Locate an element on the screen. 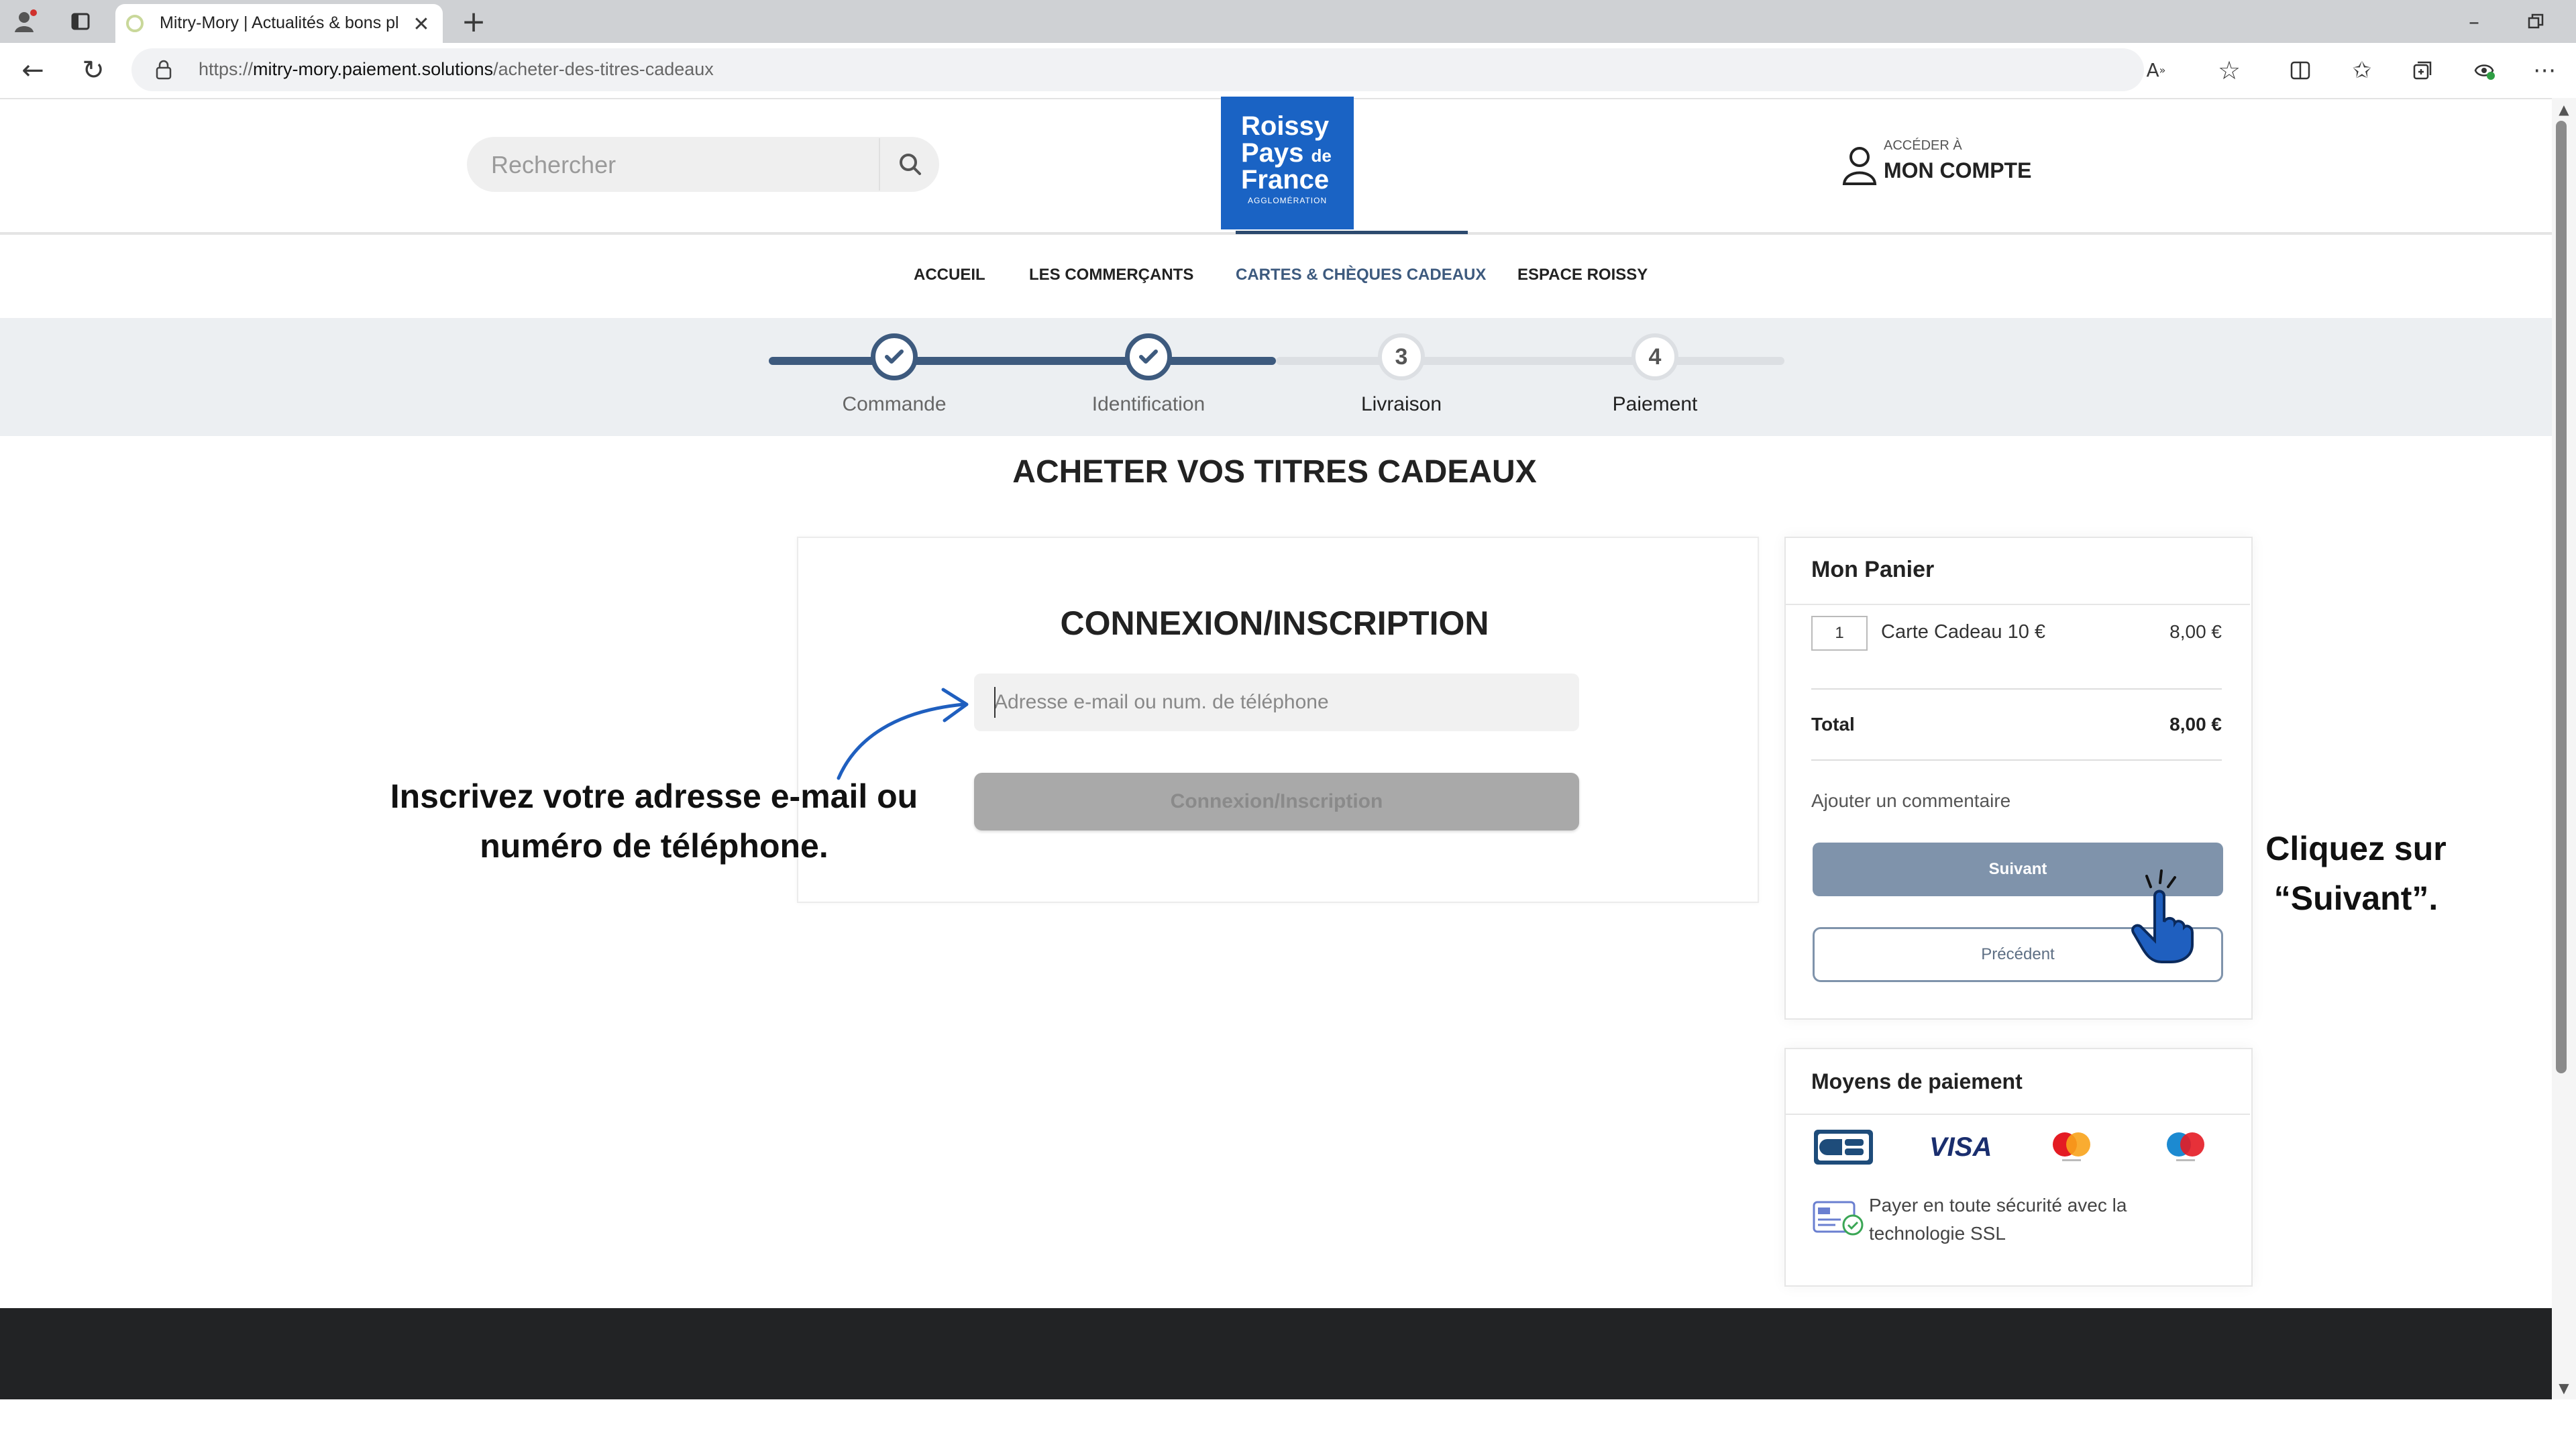 The width and height of the screenshot is (2576, 1449). account-link: MON COMPTE is located at coordinates (1957, 170).